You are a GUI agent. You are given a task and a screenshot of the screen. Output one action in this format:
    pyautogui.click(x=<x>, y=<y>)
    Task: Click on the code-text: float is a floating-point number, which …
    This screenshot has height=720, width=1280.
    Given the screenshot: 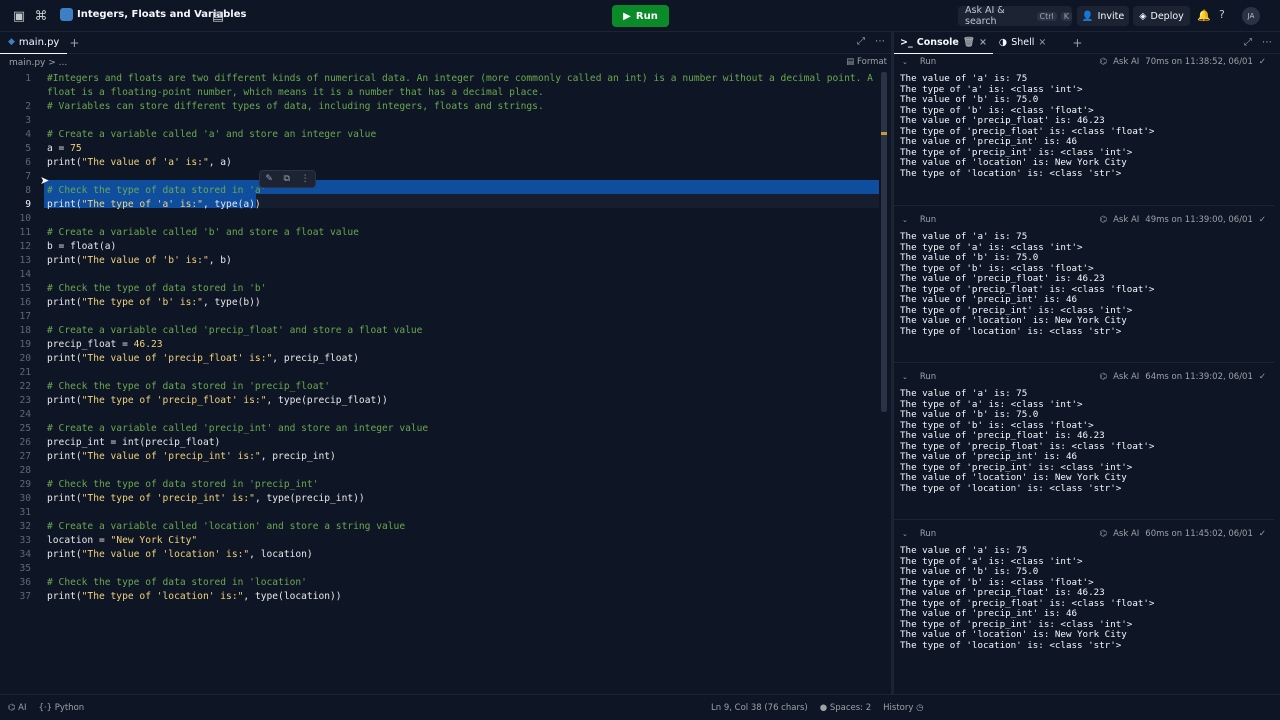 What is the action you would take?
    pyautogui.click(x=295, y=92)
    